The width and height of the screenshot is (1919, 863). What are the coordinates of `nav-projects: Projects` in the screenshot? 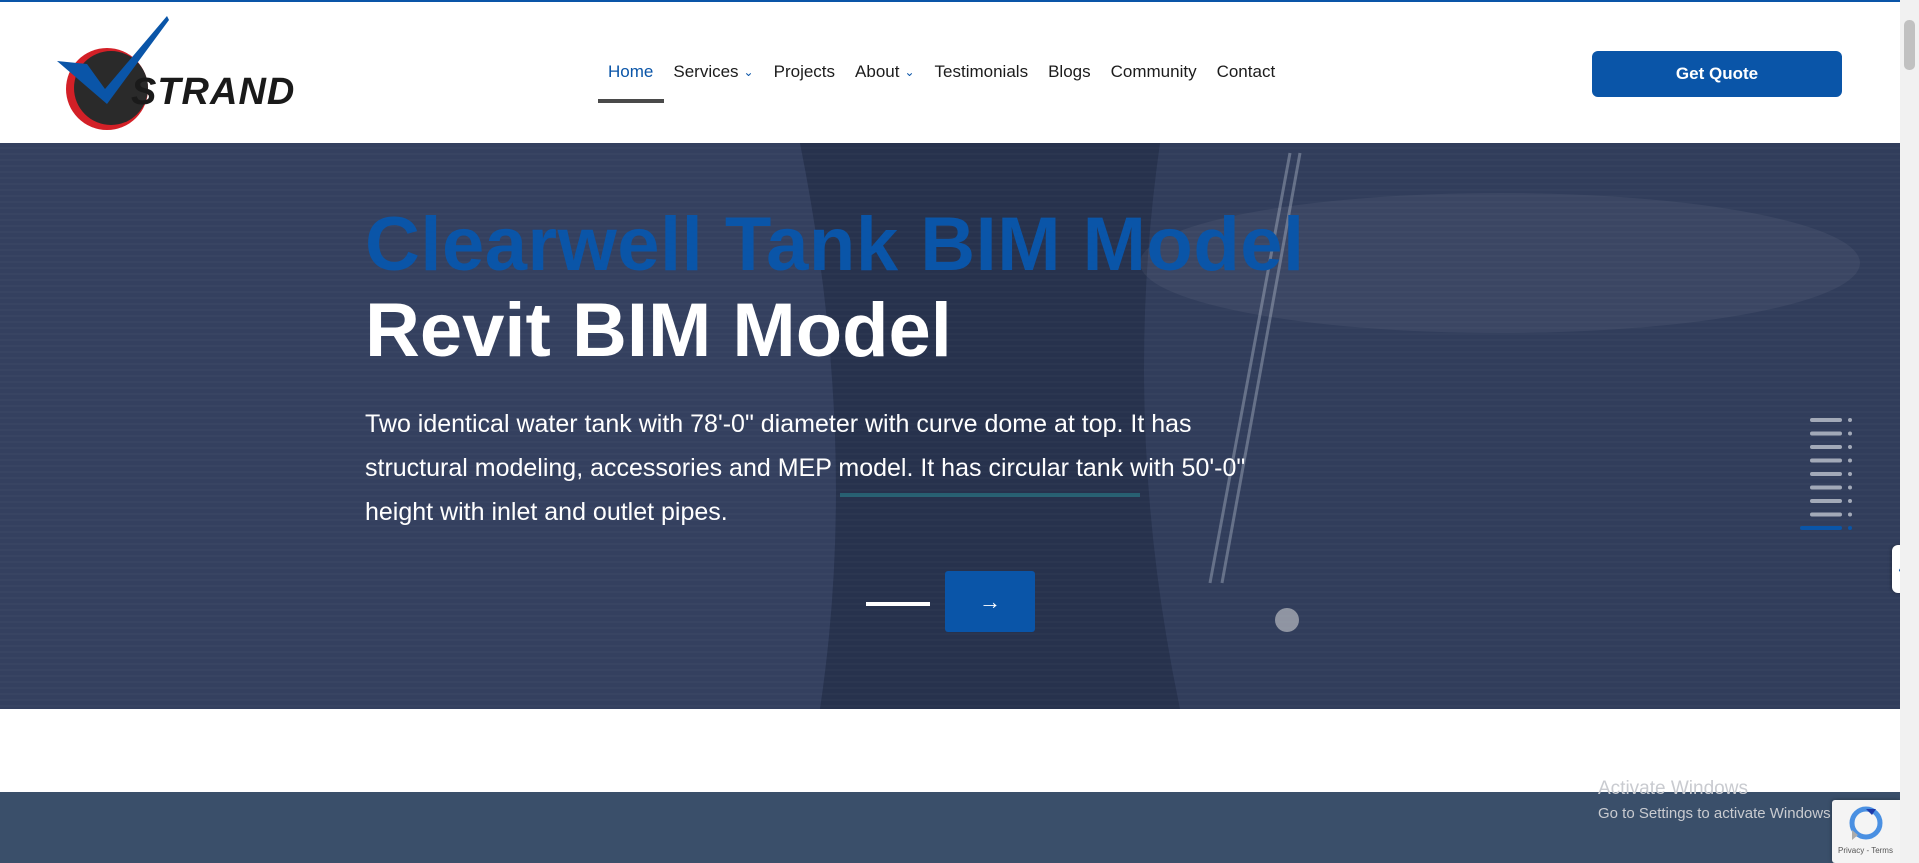 It's located at (804, 72).